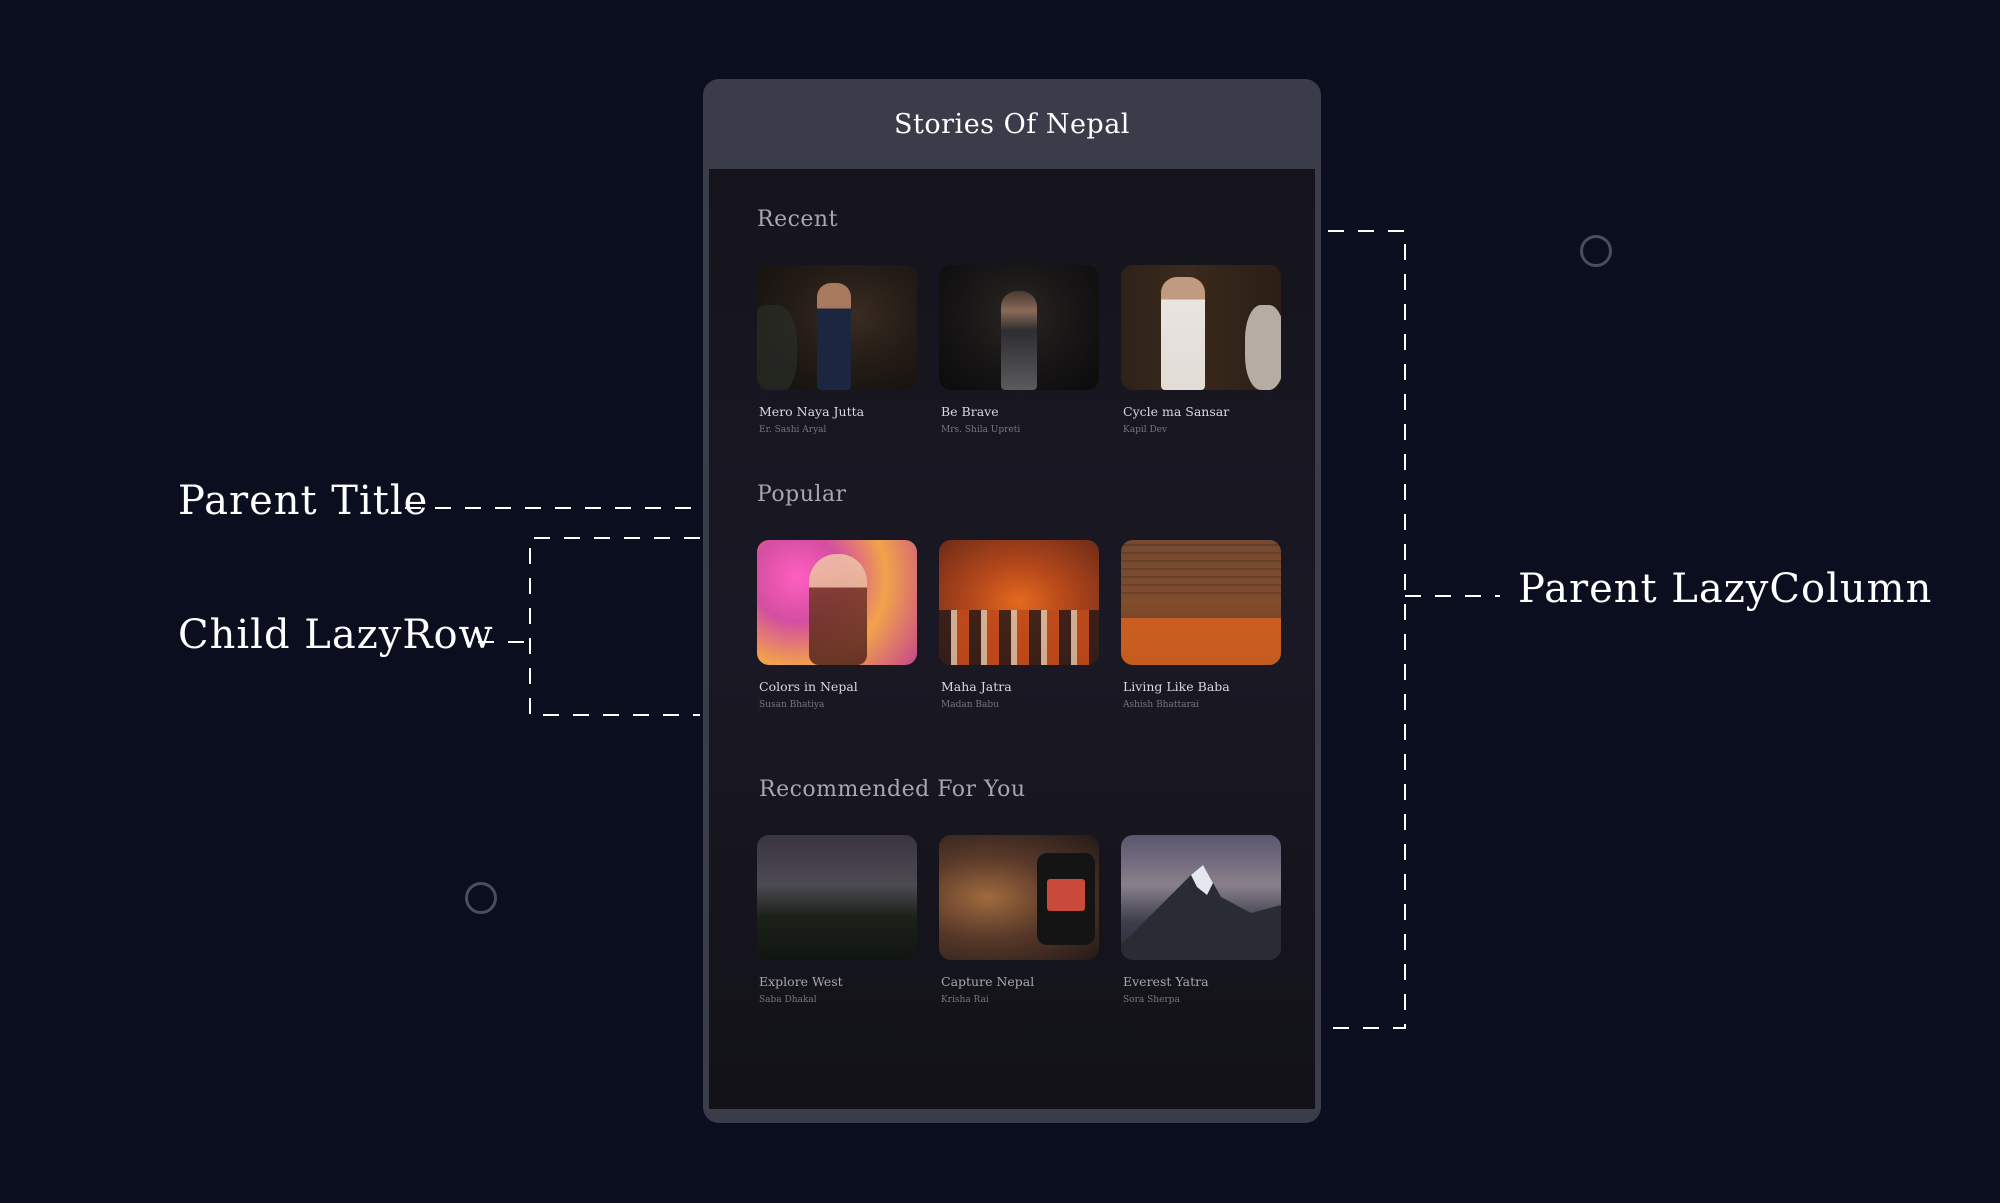 This screenshot has height=1203, width=2000. I want to click on story-title: Colors in Nepal, so click(808, 686).